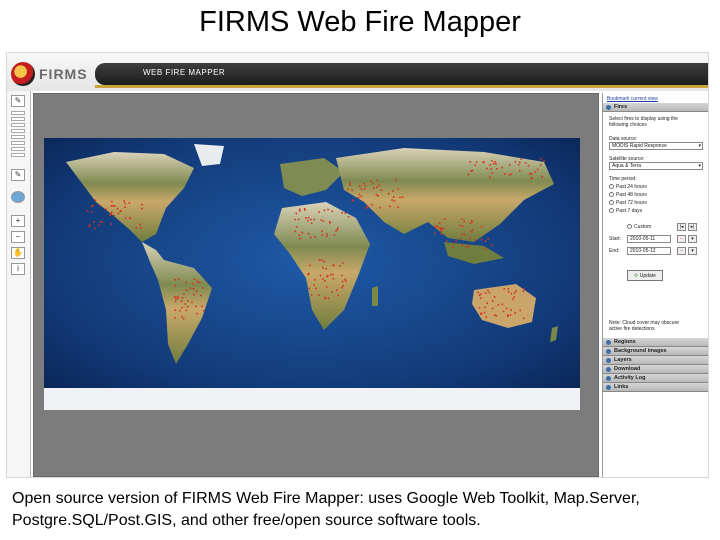 The width and height of the screenshot is (720, 540). Describe the element at coordinates (649, 251) in the screenshot. I see `end-date-input: 2010-05-12` at that location.